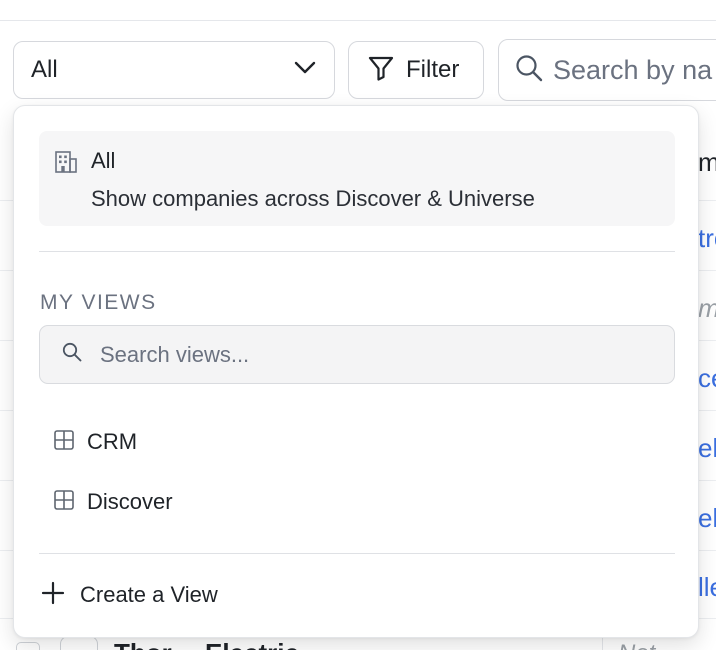  I want to click on views-search-field, so click(357, 354).